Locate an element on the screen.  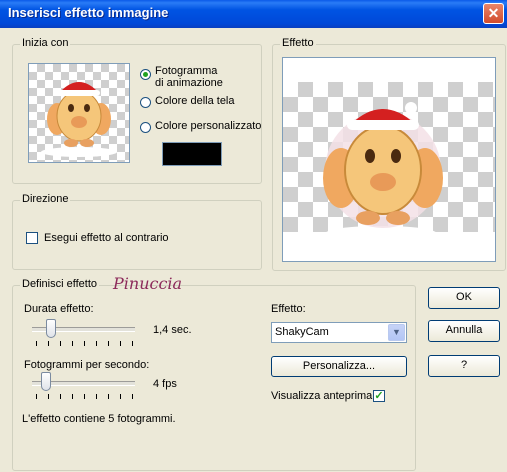
custom-color-swatch is located at coordinates (192, 154).